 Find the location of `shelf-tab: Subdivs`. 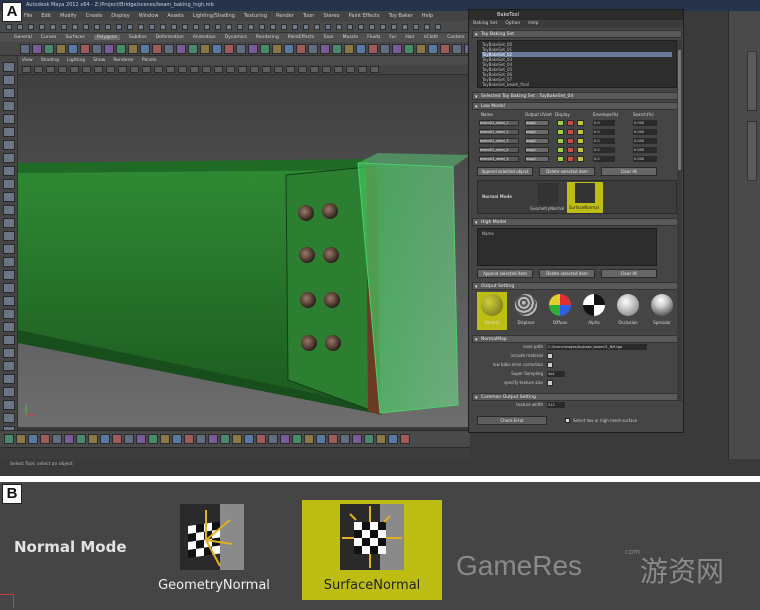

shelf-tab: Subdivs is located at coordinates (138, 37).